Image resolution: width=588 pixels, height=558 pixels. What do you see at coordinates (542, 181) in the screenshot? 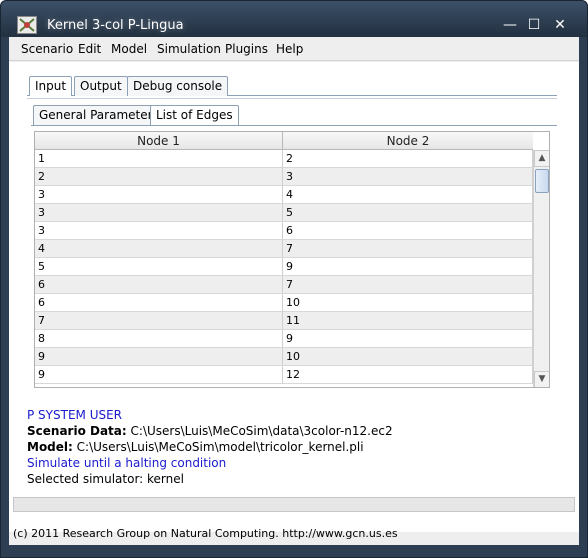
I see `scroll-thumb` at bounding box center [542, 181].